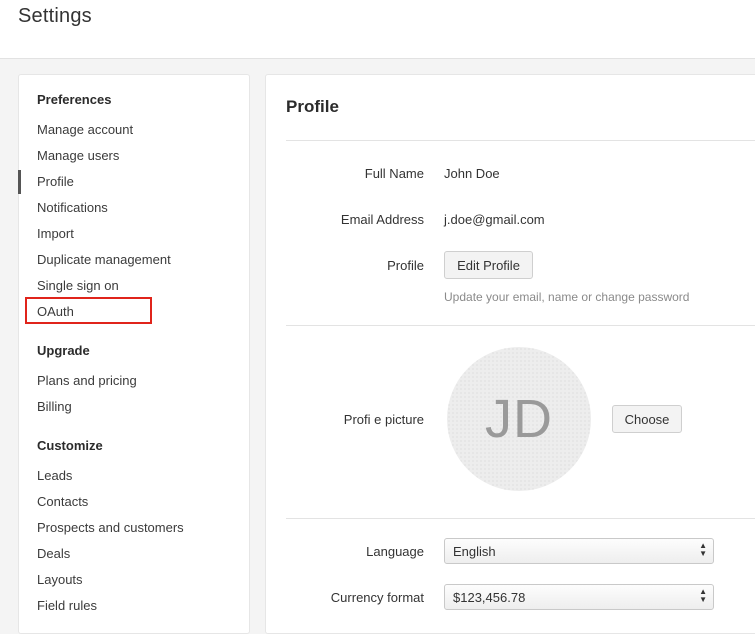 This screenshot has height=634, width=755. I want to click on currency-format-select: $123,456.78 ▲ ▼, so click(579, 597).